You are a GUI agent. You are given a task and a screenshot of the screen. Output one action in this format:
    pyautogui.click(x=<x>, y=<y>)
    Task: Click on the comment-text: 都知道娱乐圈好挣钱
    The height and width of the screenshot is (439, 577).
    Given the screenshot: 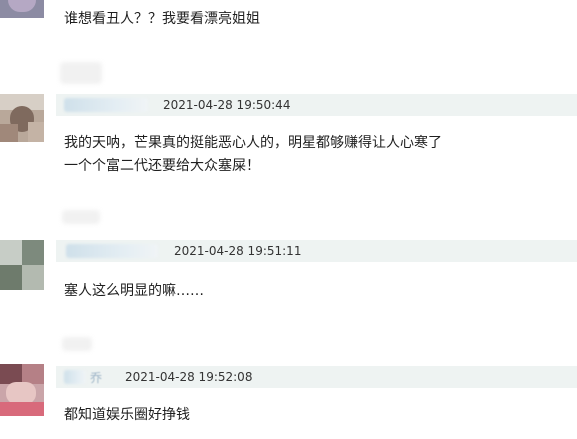 What is the action you would take?
    pyautogui.click(x=127, y=415)
    